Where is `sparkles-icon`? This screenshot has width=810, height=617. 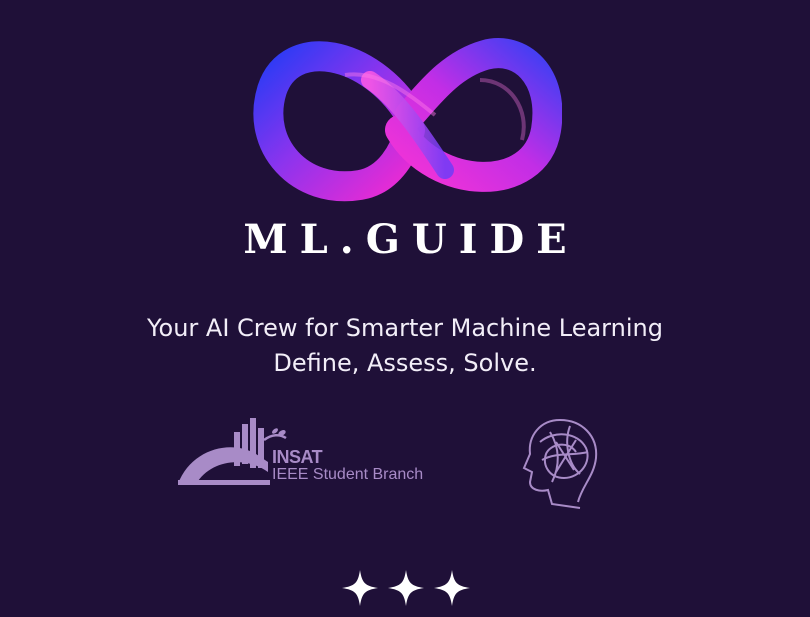
sparkles-icon is located at coordinates (406, 588).